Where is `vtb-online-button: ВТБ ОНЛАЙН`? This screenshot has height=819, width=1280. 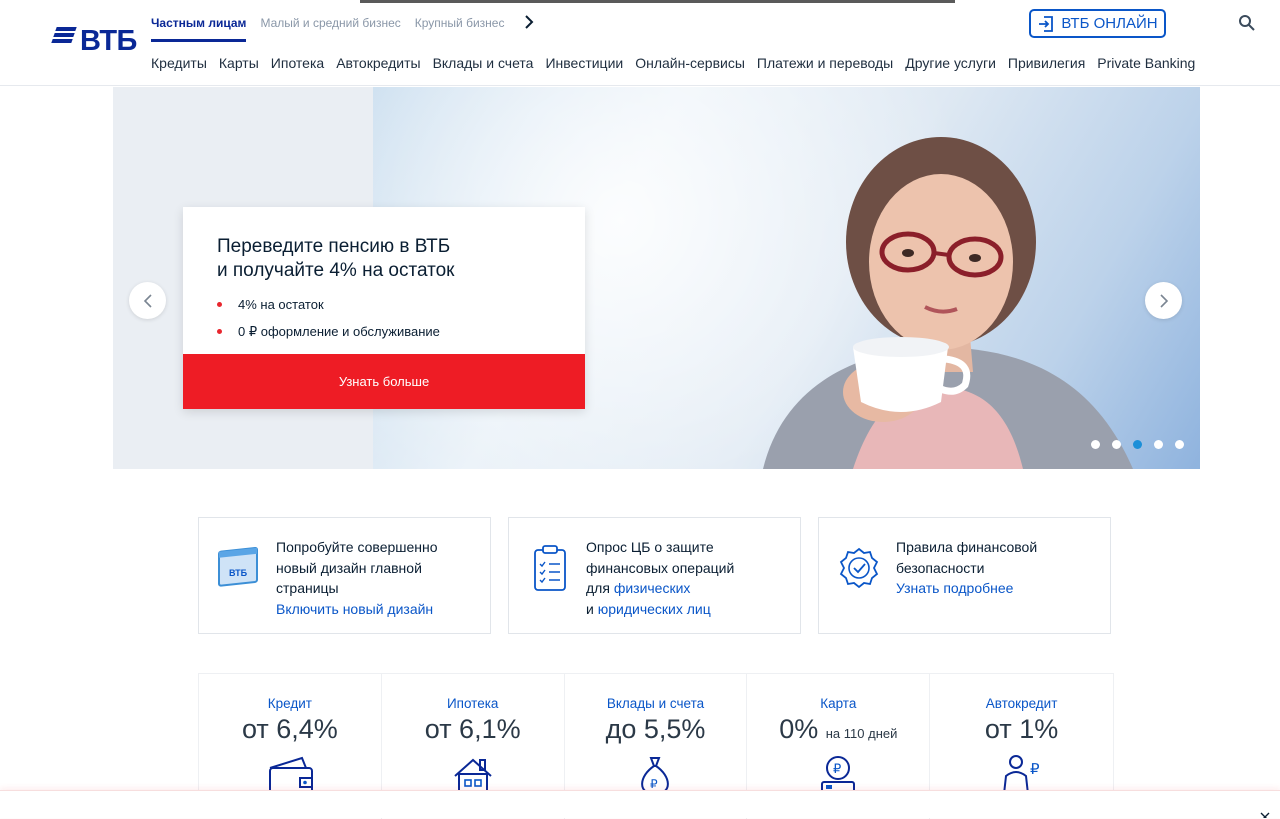
vtb-online-button: ВТБ ОНЛАЙН is located at coordinates (1097, 23).